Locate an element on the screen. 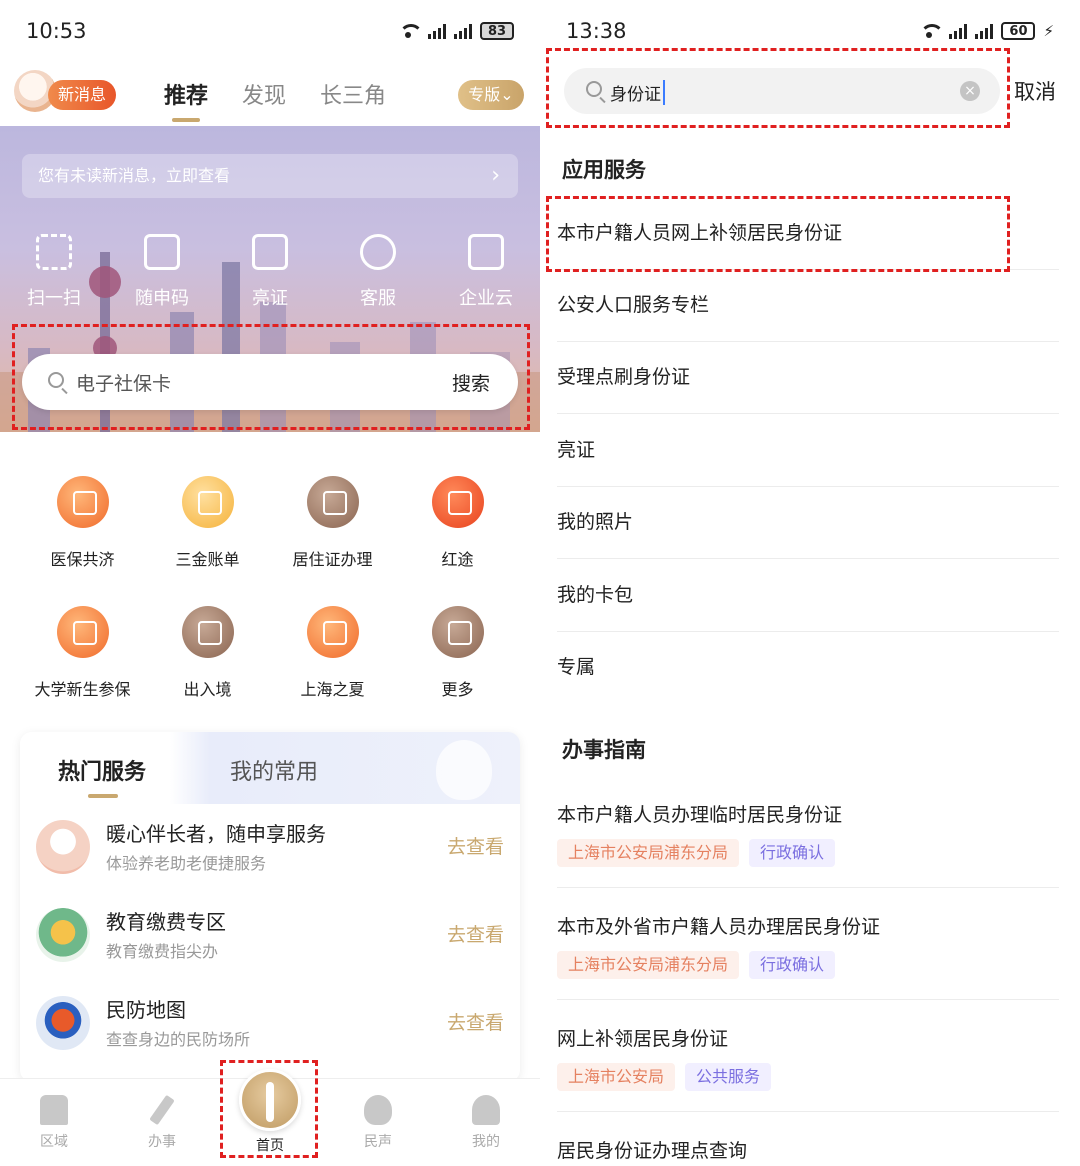 The image size is (1080, 1166). id-card-icon is located at coordinates (270, 252).